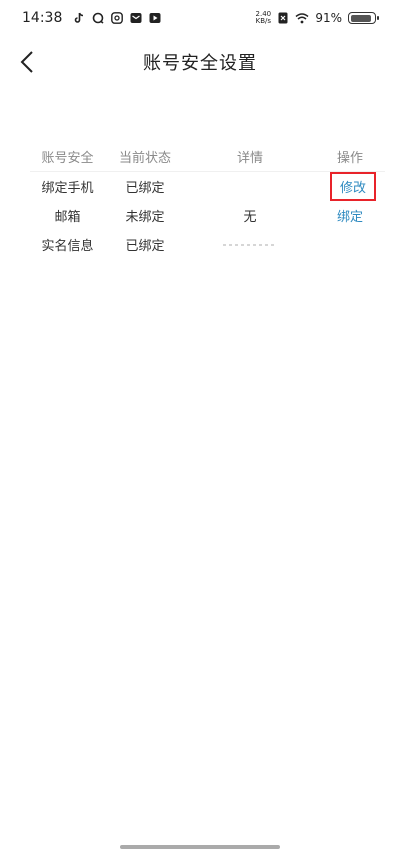 This screenshot has height=850, width=400. What do you see at coordinates (207, 186) in the screenshot?
I see `table-row-phone: 绑定手机 已绑定 修改` at bounding box center [207, 186].